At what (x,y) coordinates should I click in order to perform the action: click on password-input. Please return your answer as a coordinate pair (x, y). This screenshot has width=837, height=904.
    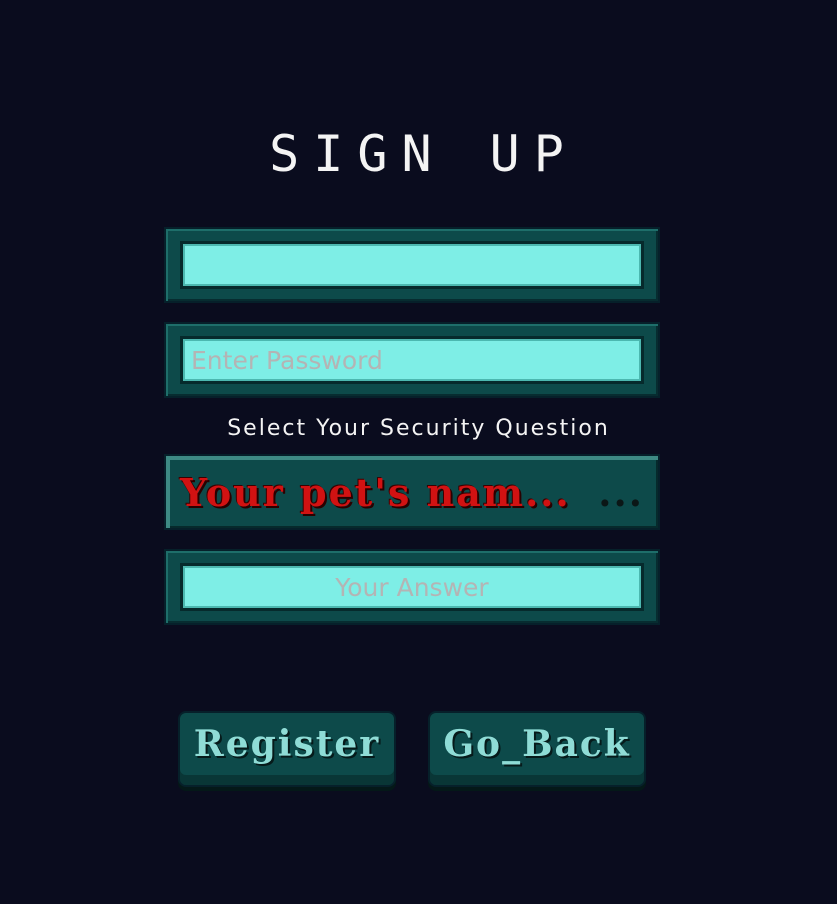
    Looking at the image, I should click on (412, 360).